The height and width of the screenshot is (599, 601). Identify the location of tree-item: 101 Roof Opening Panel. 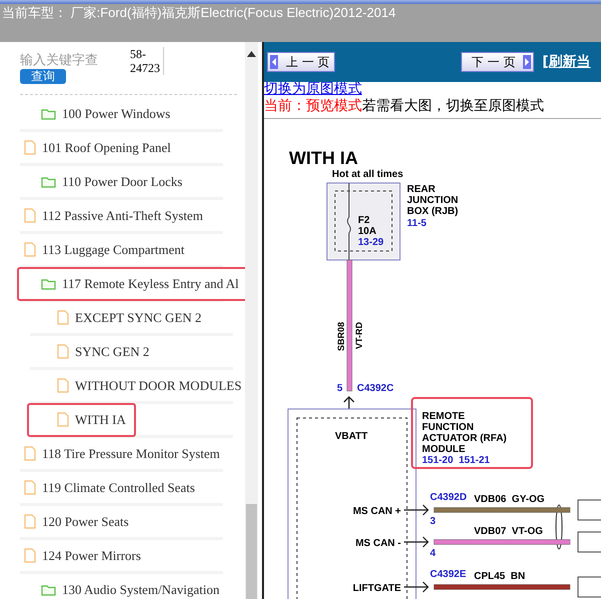
(99, 147).